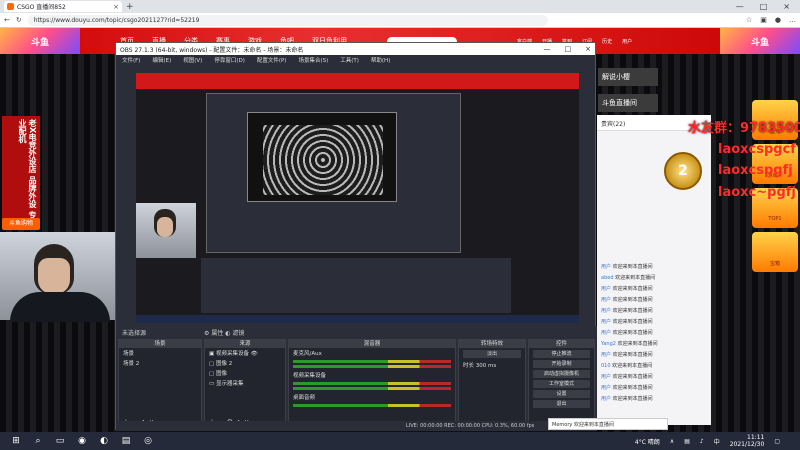 The width and height of the screenshot is (800, 450). I want to click on header-banner-right: 斗鱼, so click(760, 41).